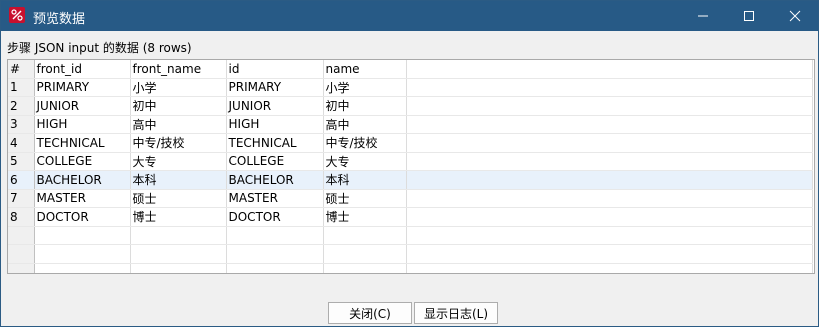 The image size is (819, 327). Describe the element at coordinates (21, 87) in the screenshot. I see `row-number: 1` at that location.